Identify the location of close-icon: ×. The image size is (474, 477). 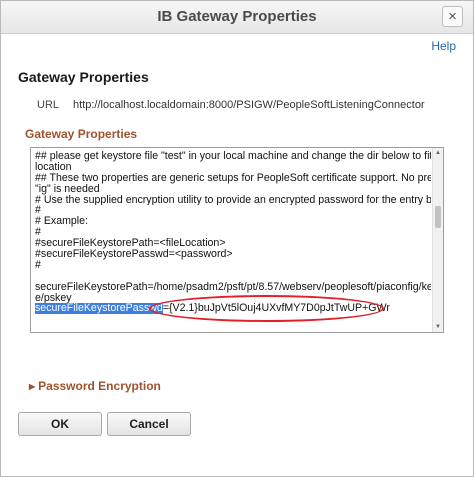
(452, 16).